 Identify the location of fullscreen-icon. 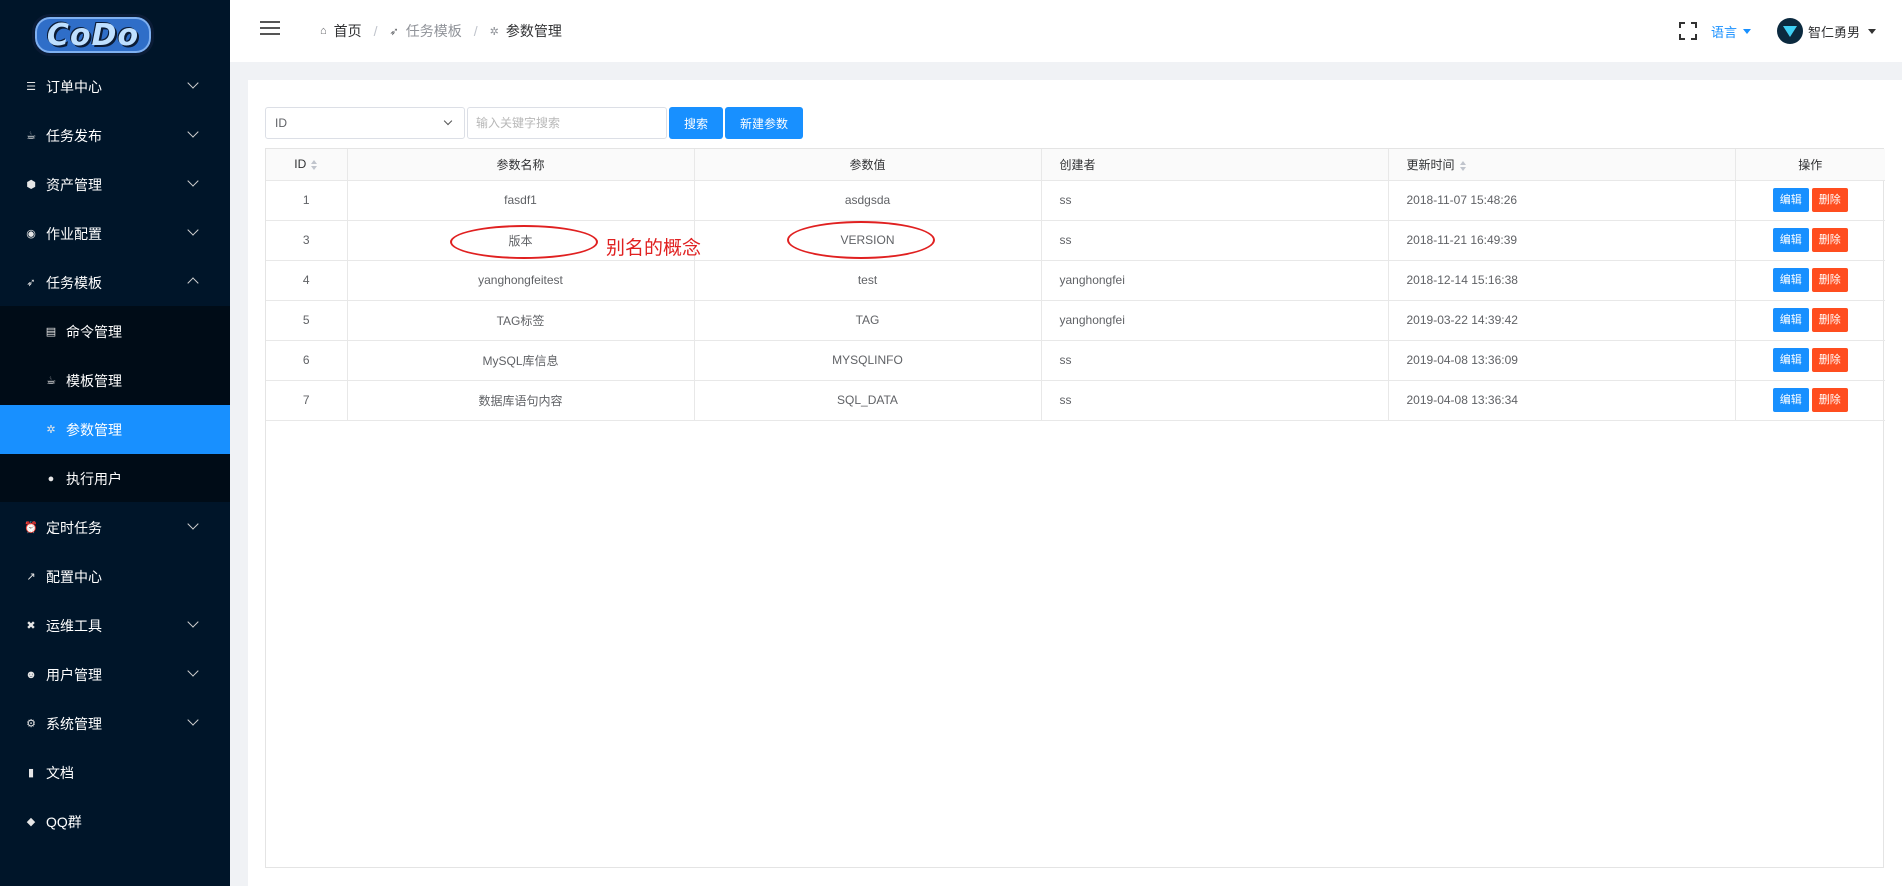
(1687, 31).